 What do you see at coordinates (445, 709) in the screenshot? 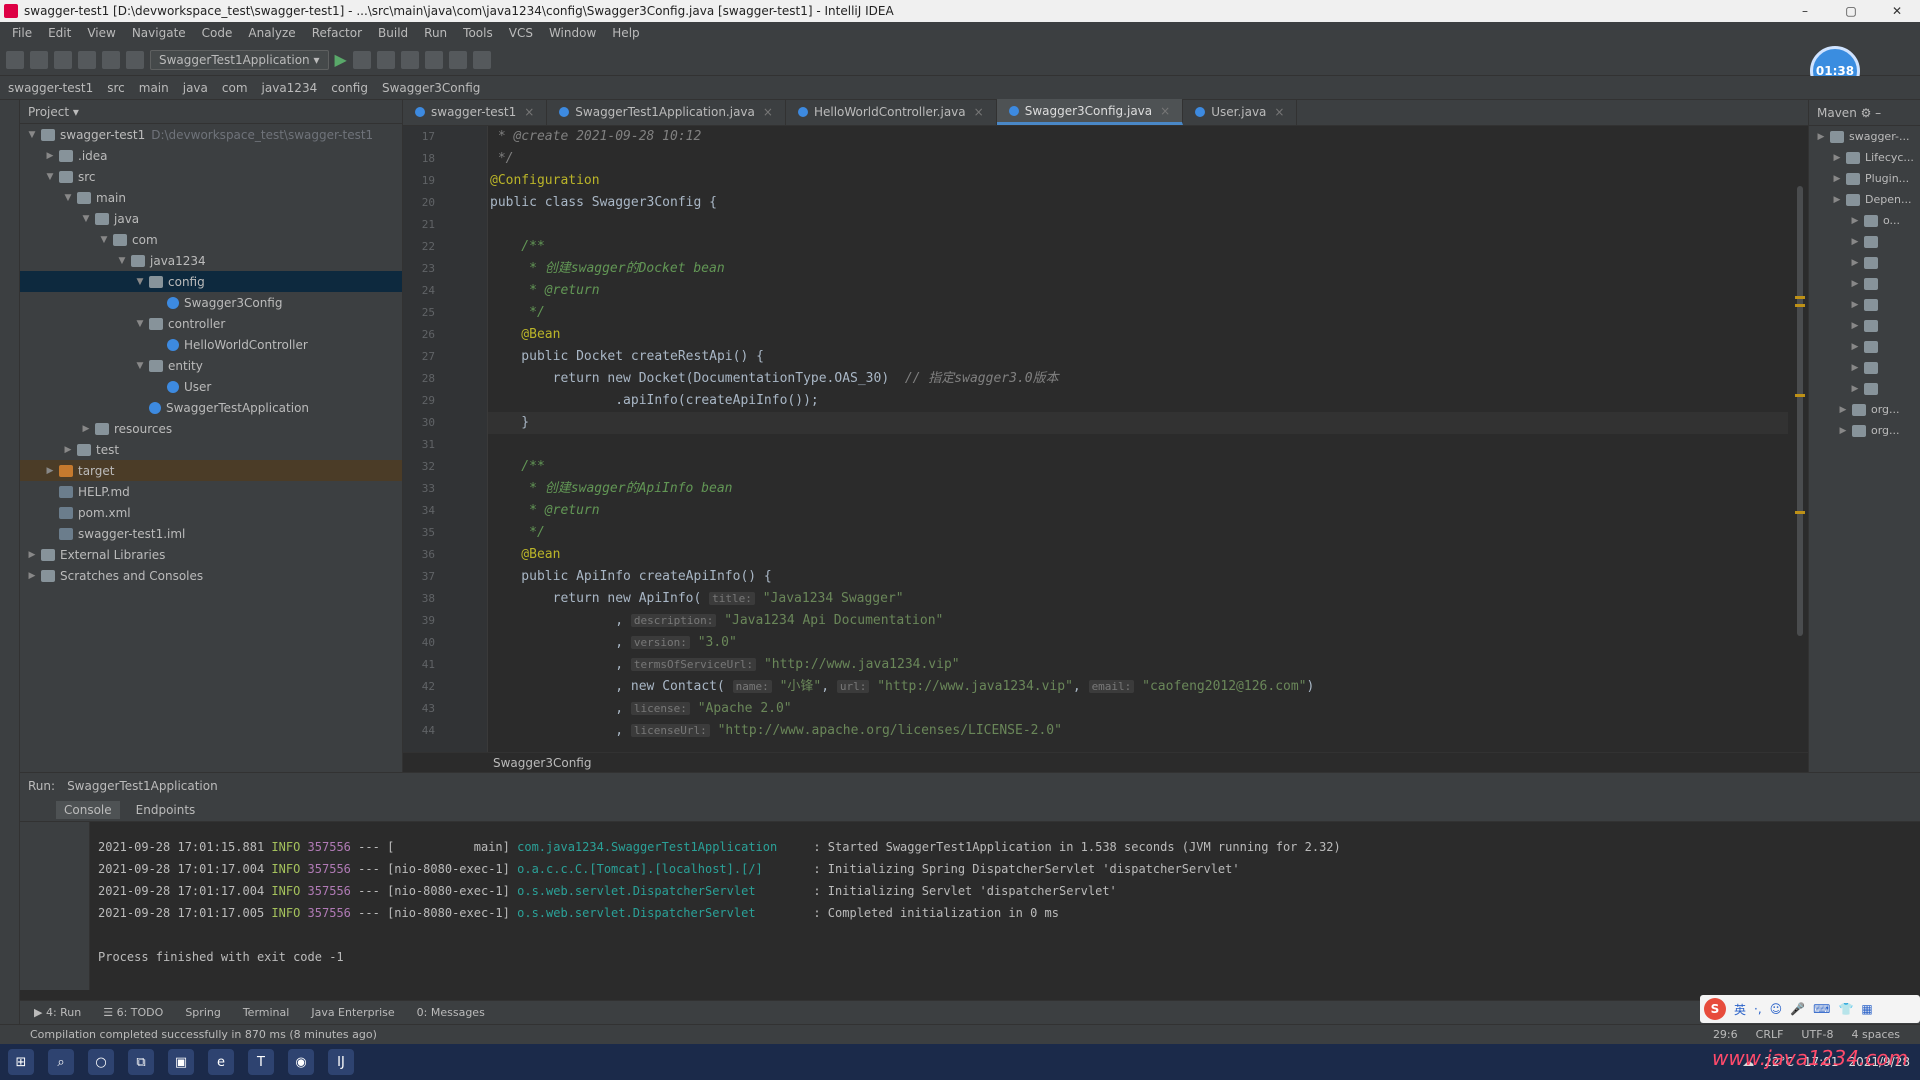
I see `line-number: 43` at bounding box center [445, 709].